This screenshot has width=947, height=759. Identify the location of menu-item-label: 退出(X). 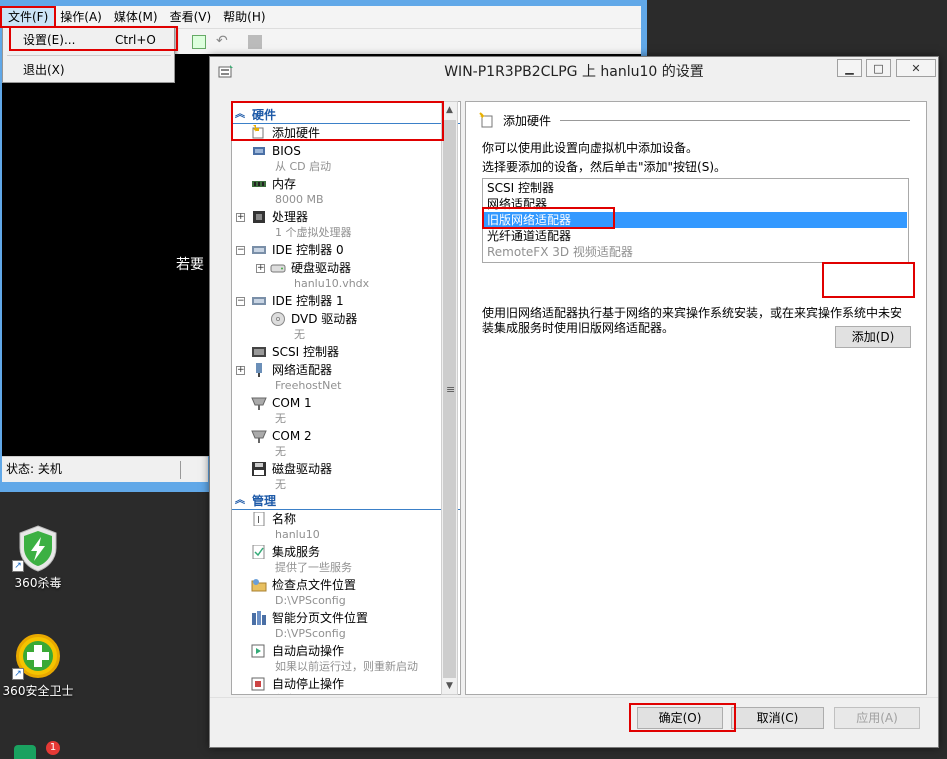
(44, 70).